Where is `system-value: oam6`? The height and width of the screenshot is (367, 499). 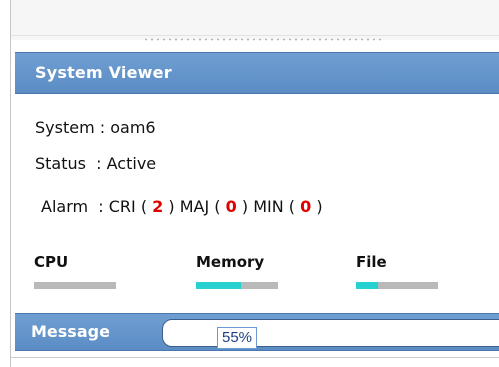
system-value: oam6 is located at coordinates (133, 127).